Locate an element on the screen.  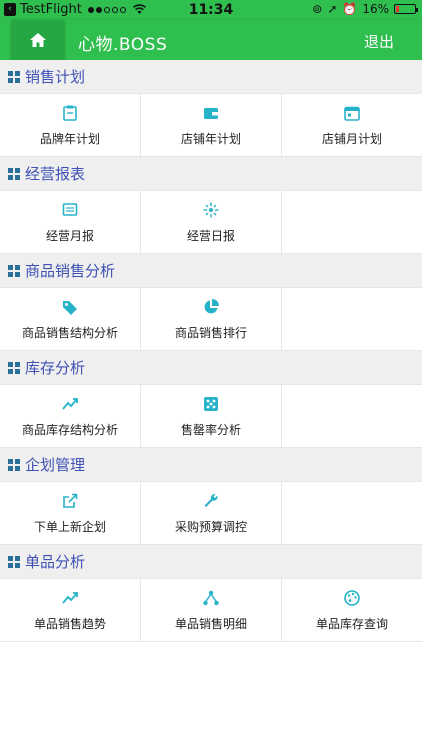
menu-item: 商品销售排行 is located at coordinates (211, 319).